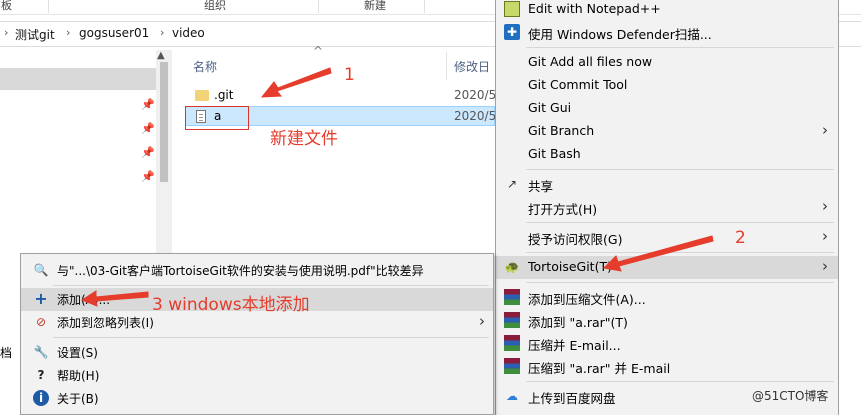  Describe the element at coordinates (790, 396) in the screenshot. I see `watermark: @51CTO博客` at that location.